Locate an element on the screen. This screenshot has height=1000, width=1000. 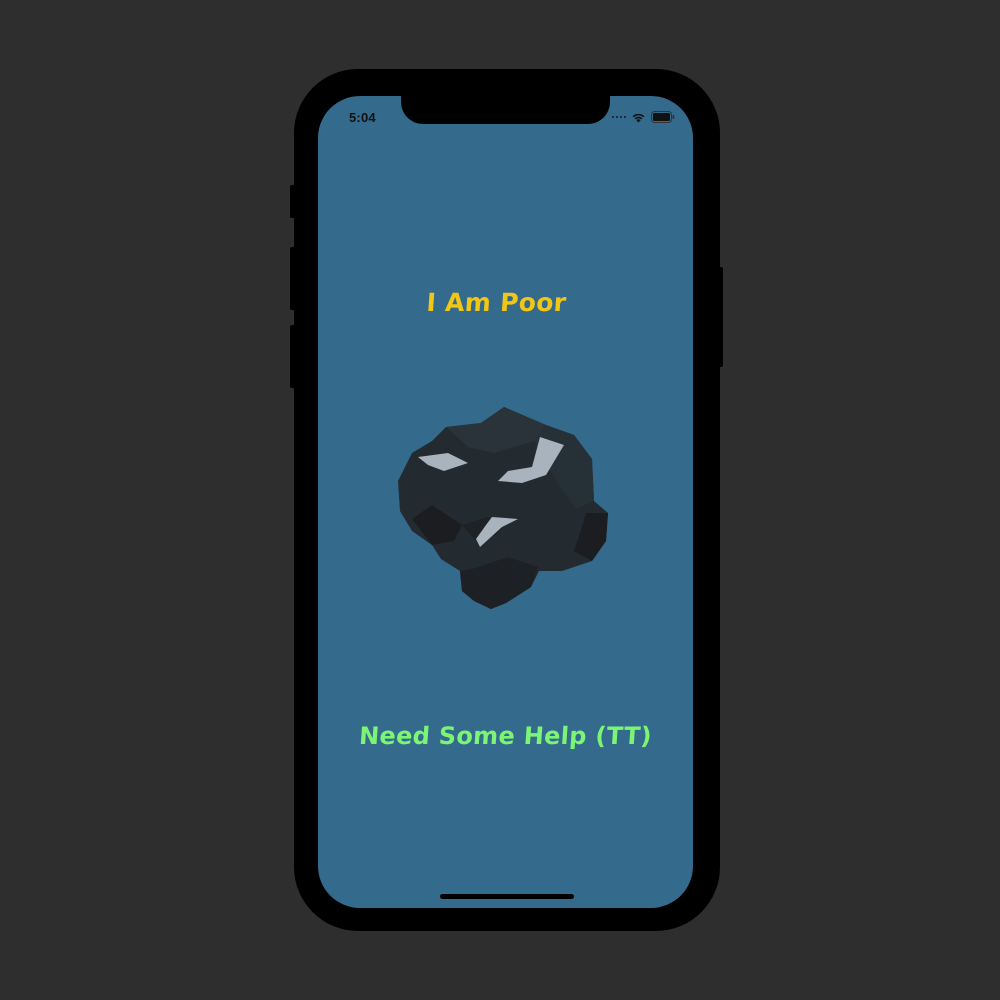
wifi-icon is located at coordinates (638, 117).